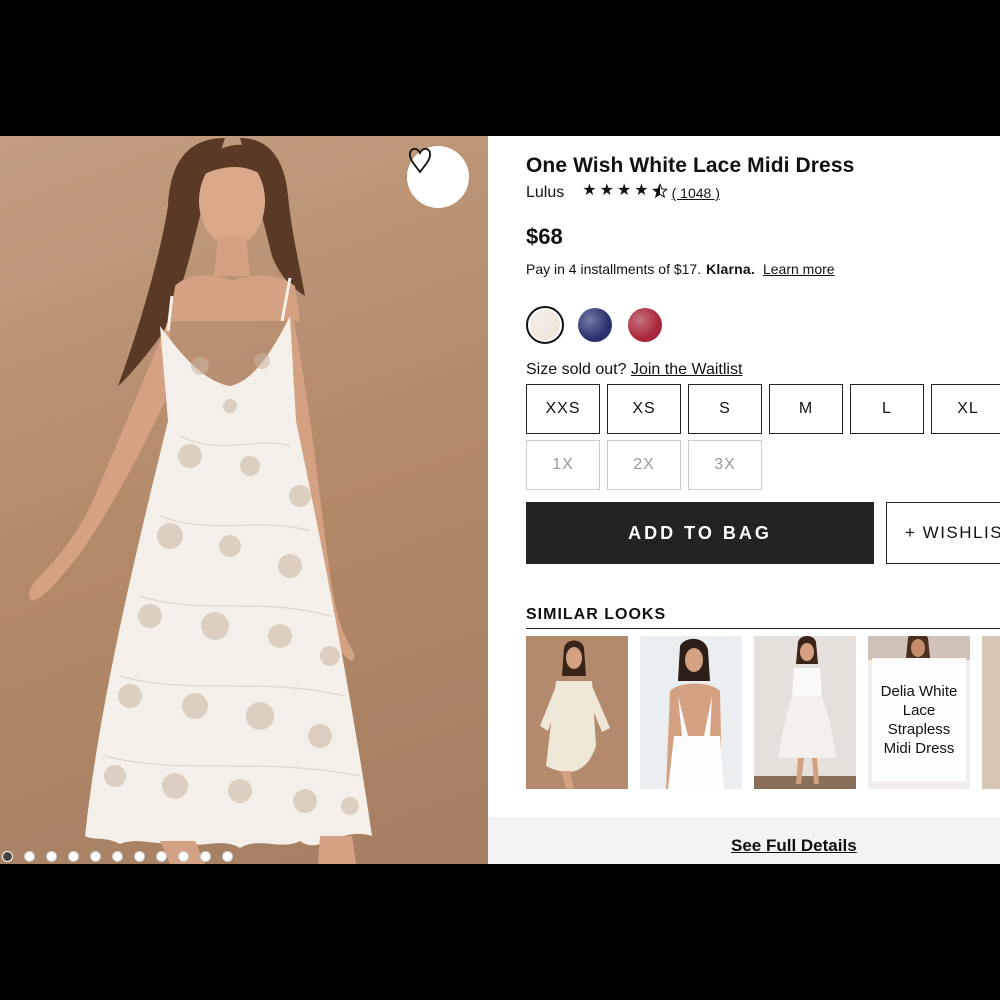  Describe the element at coordinates (730, 269) in the screenshot. I see `klarna-logo: Klarna.` at that location.